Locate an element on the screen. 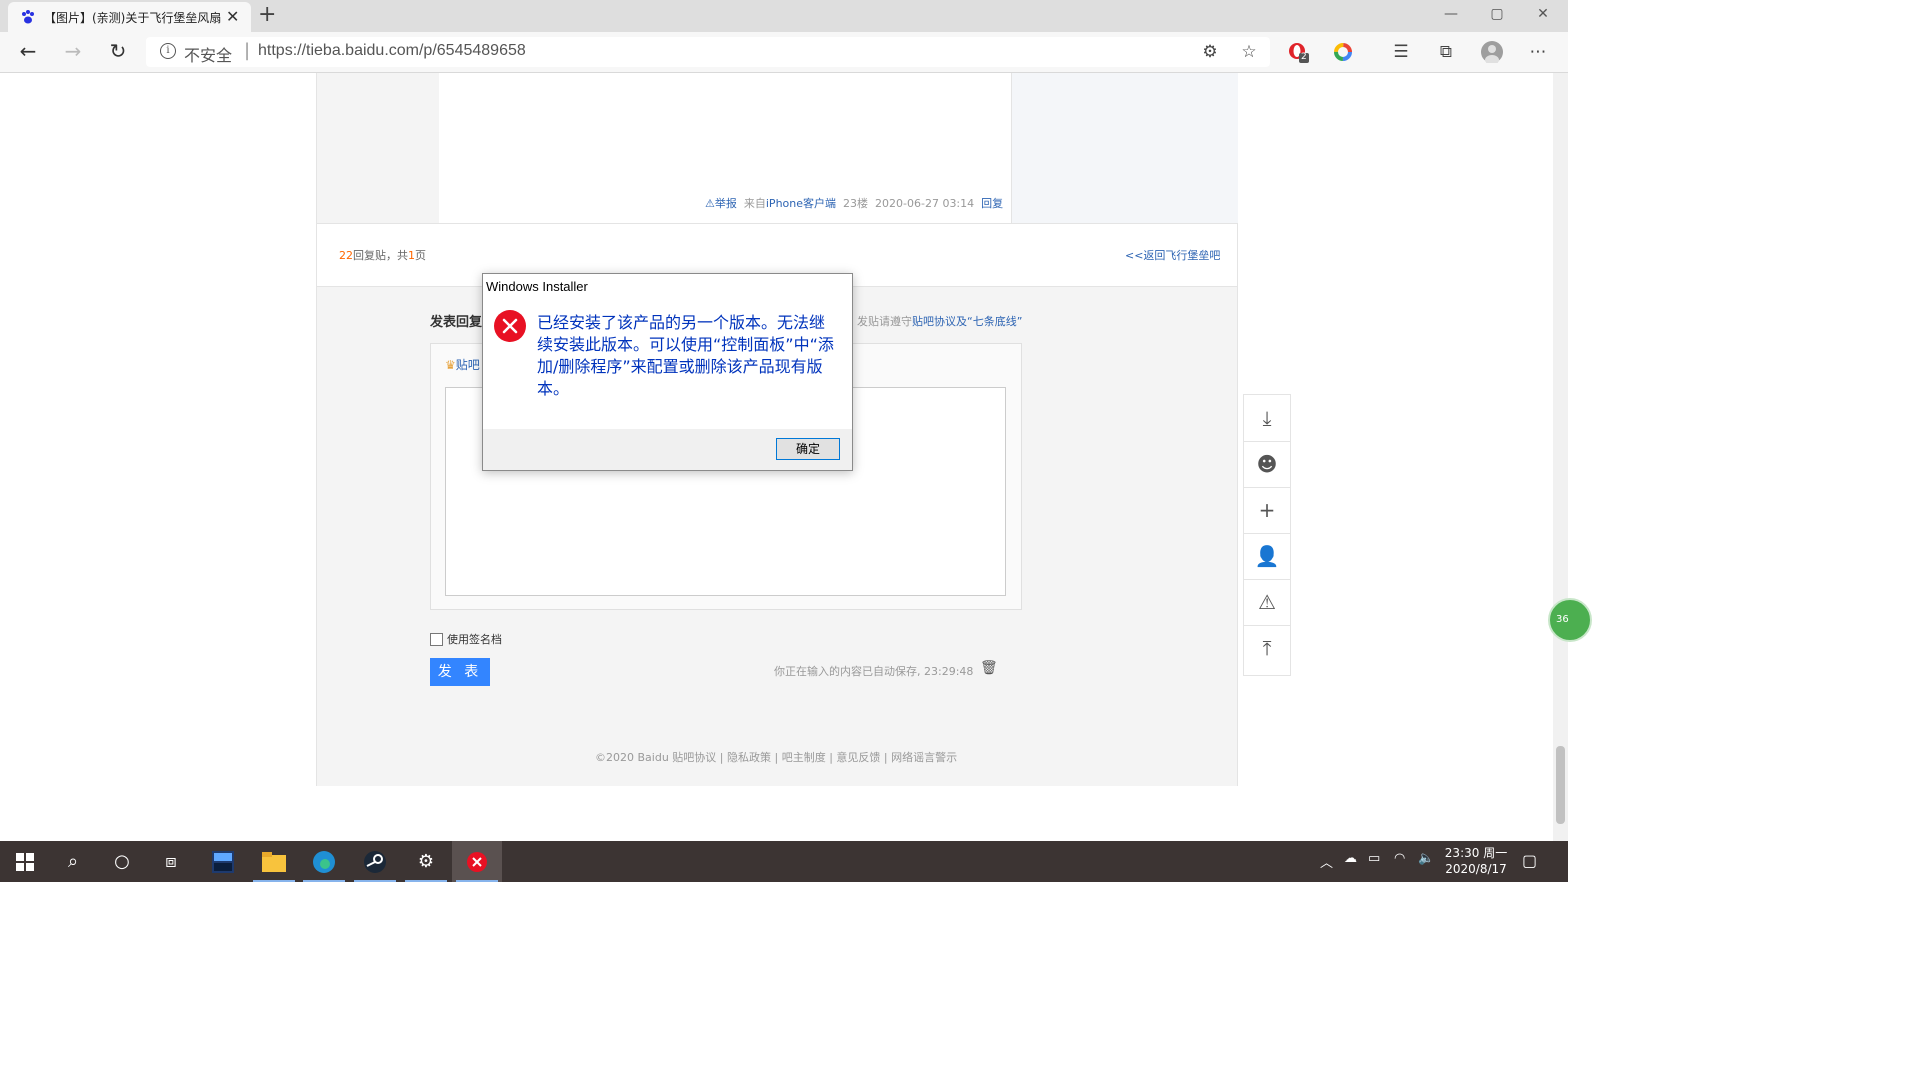 This screenshot has height=1080, width=1920. volume-icon: 🔈 is located at coordinates (1426, 858).